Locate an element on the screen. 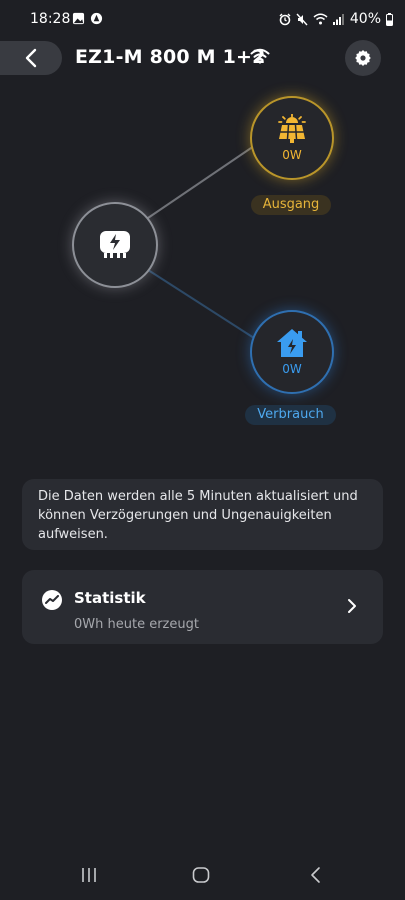  output-label: Ausgang is located at coordinates (291, 205).